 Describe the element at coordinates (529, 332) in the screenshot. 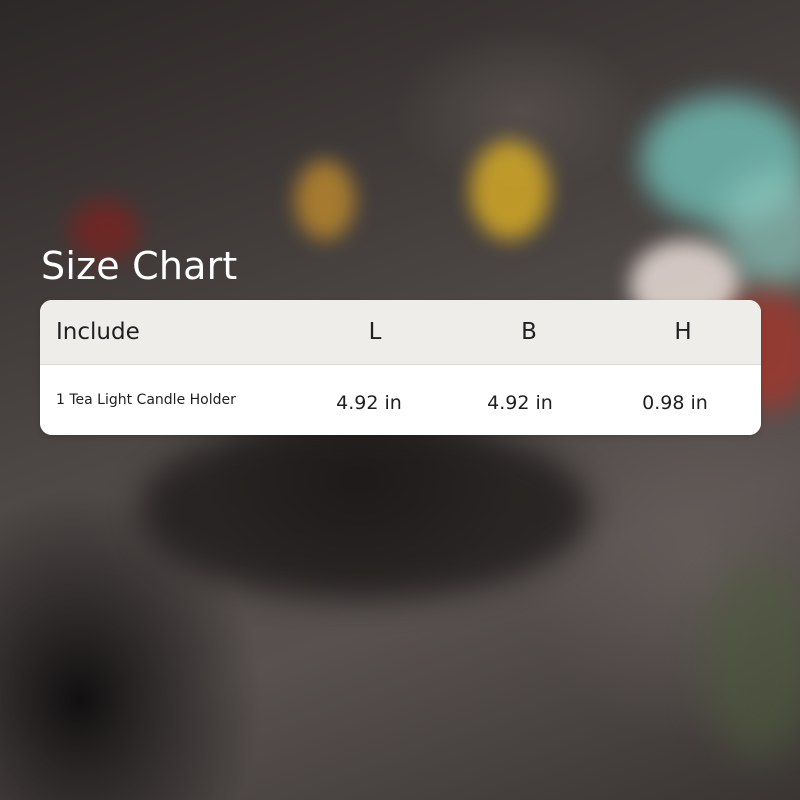

I see `header-breadth: B` at that location.